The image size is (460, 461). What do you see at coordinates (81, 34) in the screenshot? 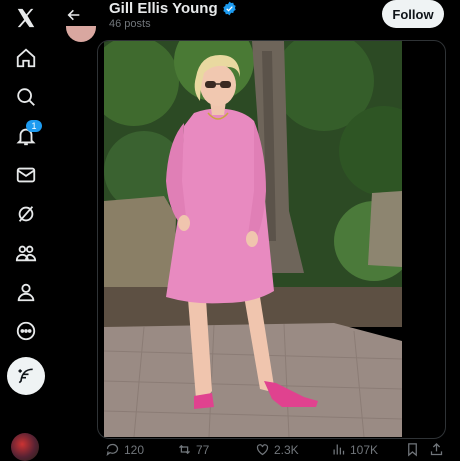
I see `profile-avatar` at bounding box center [81, 34].